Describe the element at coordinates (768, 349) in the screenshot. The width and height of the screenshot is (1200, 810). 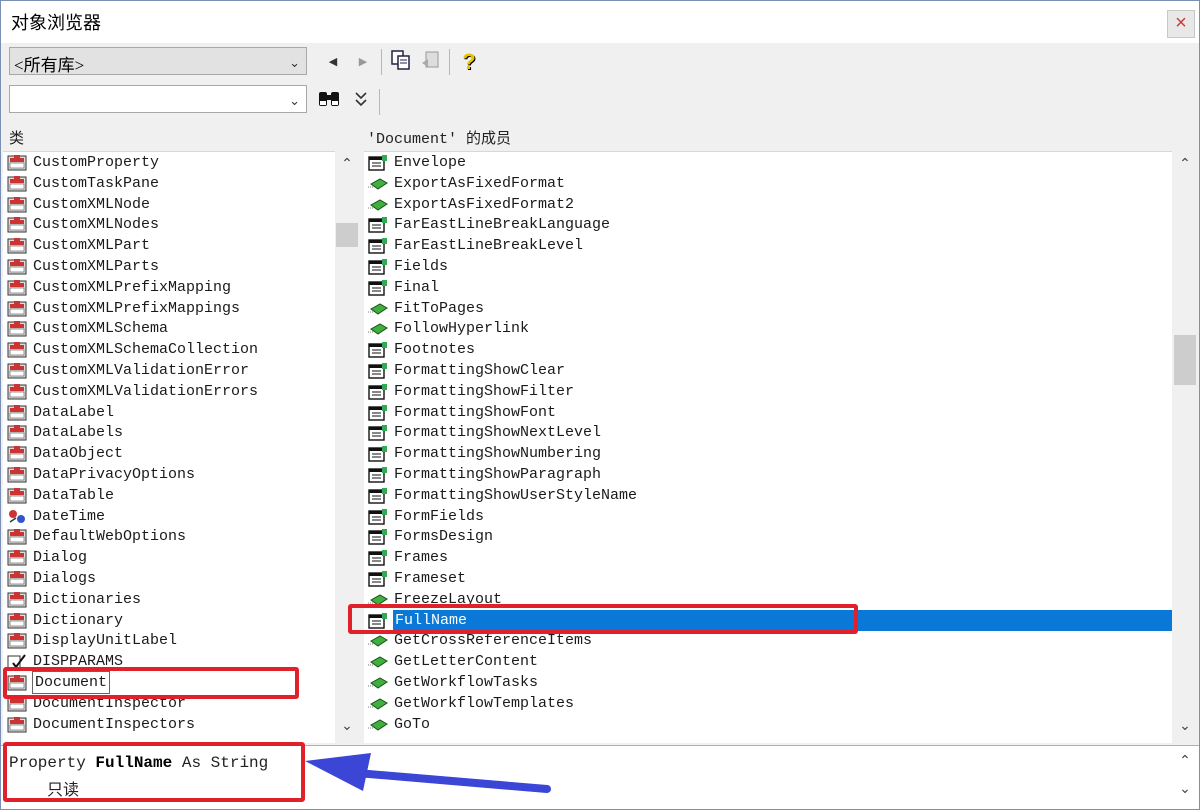
I see `member-list-item: Footnotes` at that location.